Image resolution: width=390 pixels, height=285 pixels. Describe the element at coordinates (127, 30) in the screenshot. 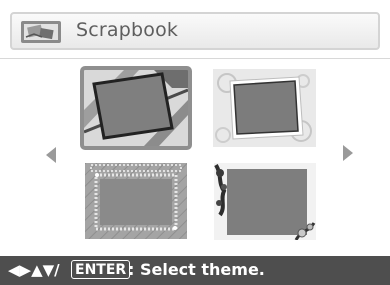

I see `page-title: Scrapbook` at that location.